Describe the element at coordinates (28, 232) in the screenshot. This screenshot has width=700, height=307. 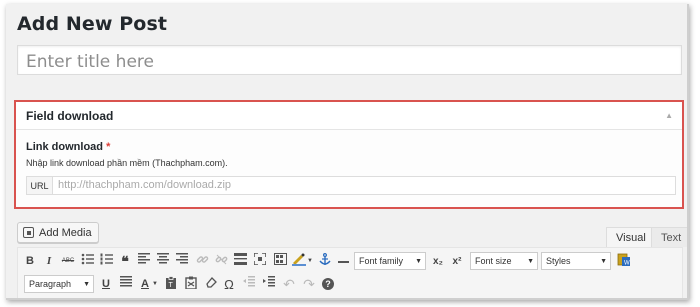
I see `media-icon` at that location.